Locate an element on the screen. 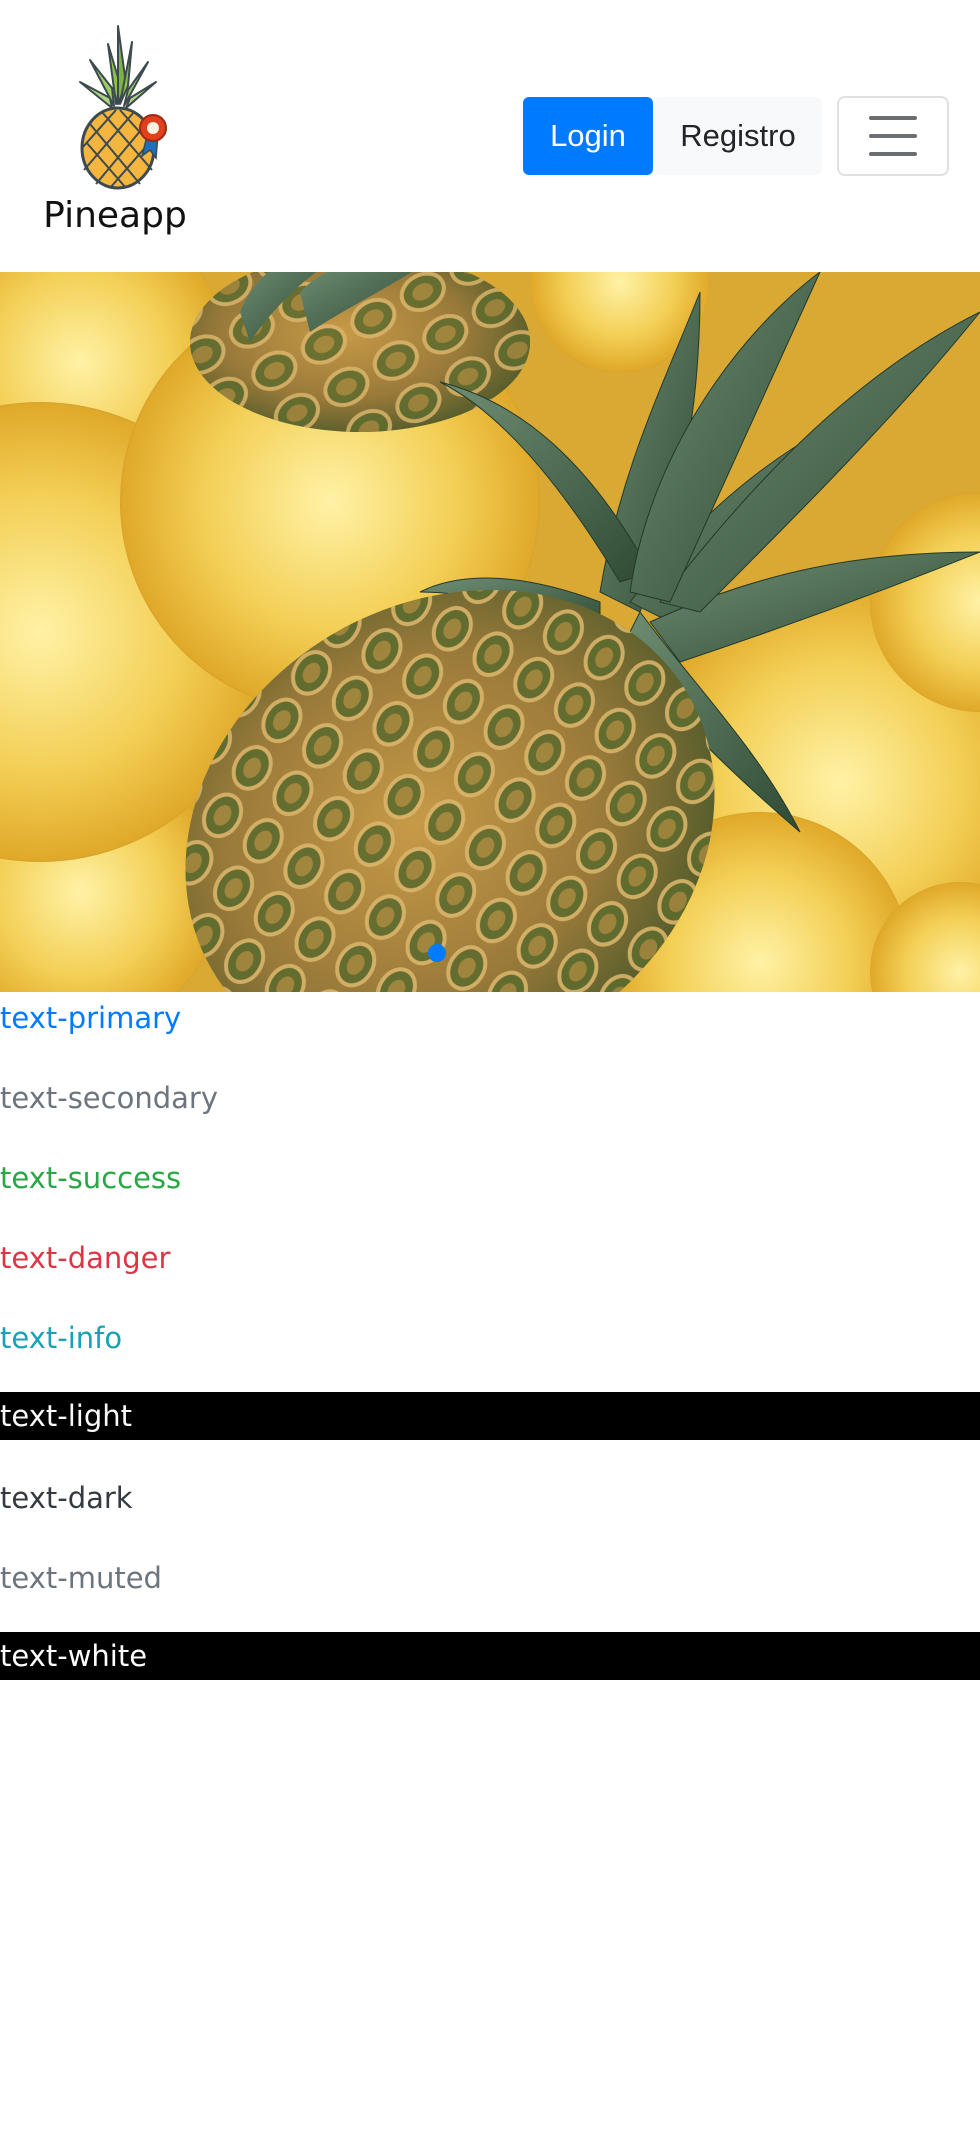 The width and height of the screenshot is (980, 2140). register-button: Registro is located at coordinates (738, 136).